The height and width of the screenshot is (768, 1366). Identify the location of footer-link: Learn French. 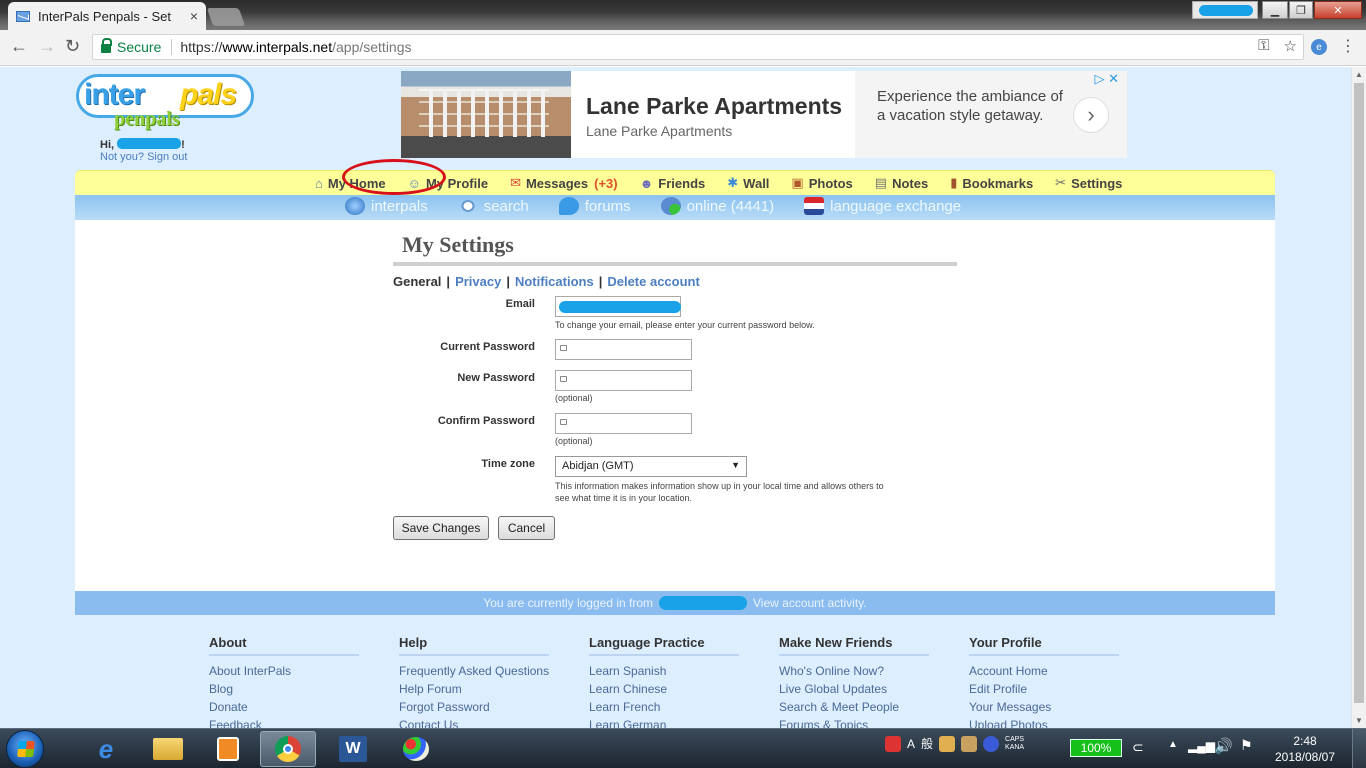
(664, 707).